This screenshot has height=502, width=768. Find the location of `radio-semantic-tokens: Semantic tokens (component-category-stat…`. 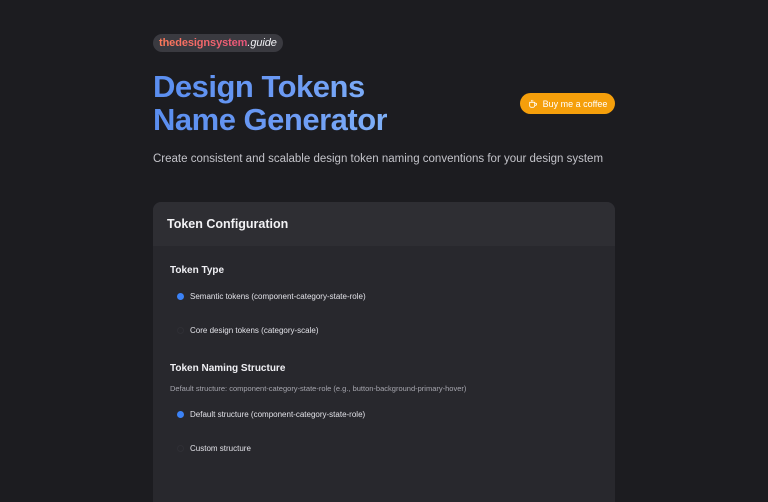

radio-semantic-tokens: Semantic tokens (component-category-stat… is located at coordinates (271, 296).